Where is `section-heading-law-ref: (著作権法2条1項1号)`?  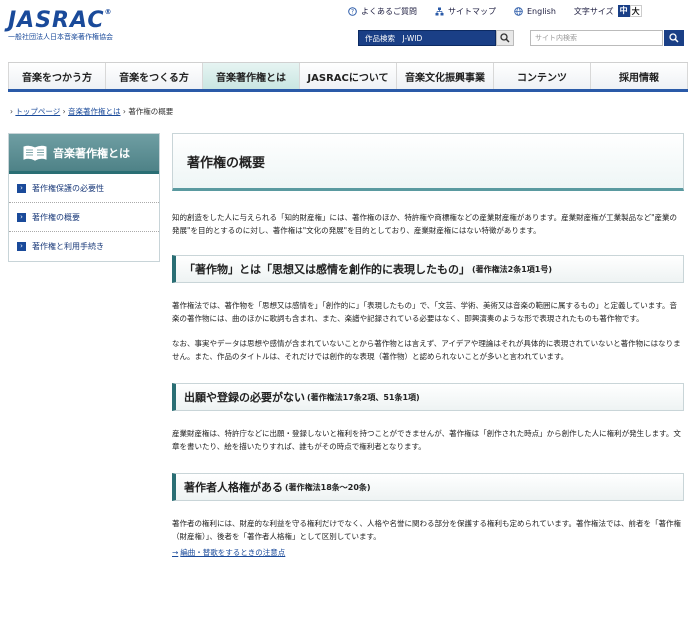
section-heading-law-ref: (著作権法2条1項1号) is located at coordinates (512, 269).